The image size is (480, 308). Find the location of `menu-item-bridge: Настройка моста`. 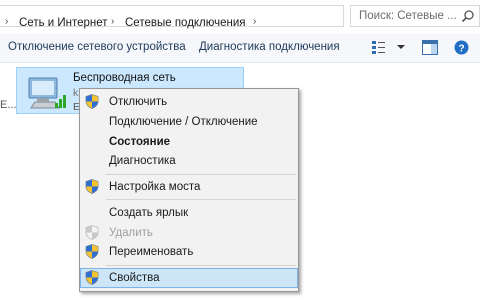

menu-item-bridge: Настройка моста is located at coordinates (189, 187).